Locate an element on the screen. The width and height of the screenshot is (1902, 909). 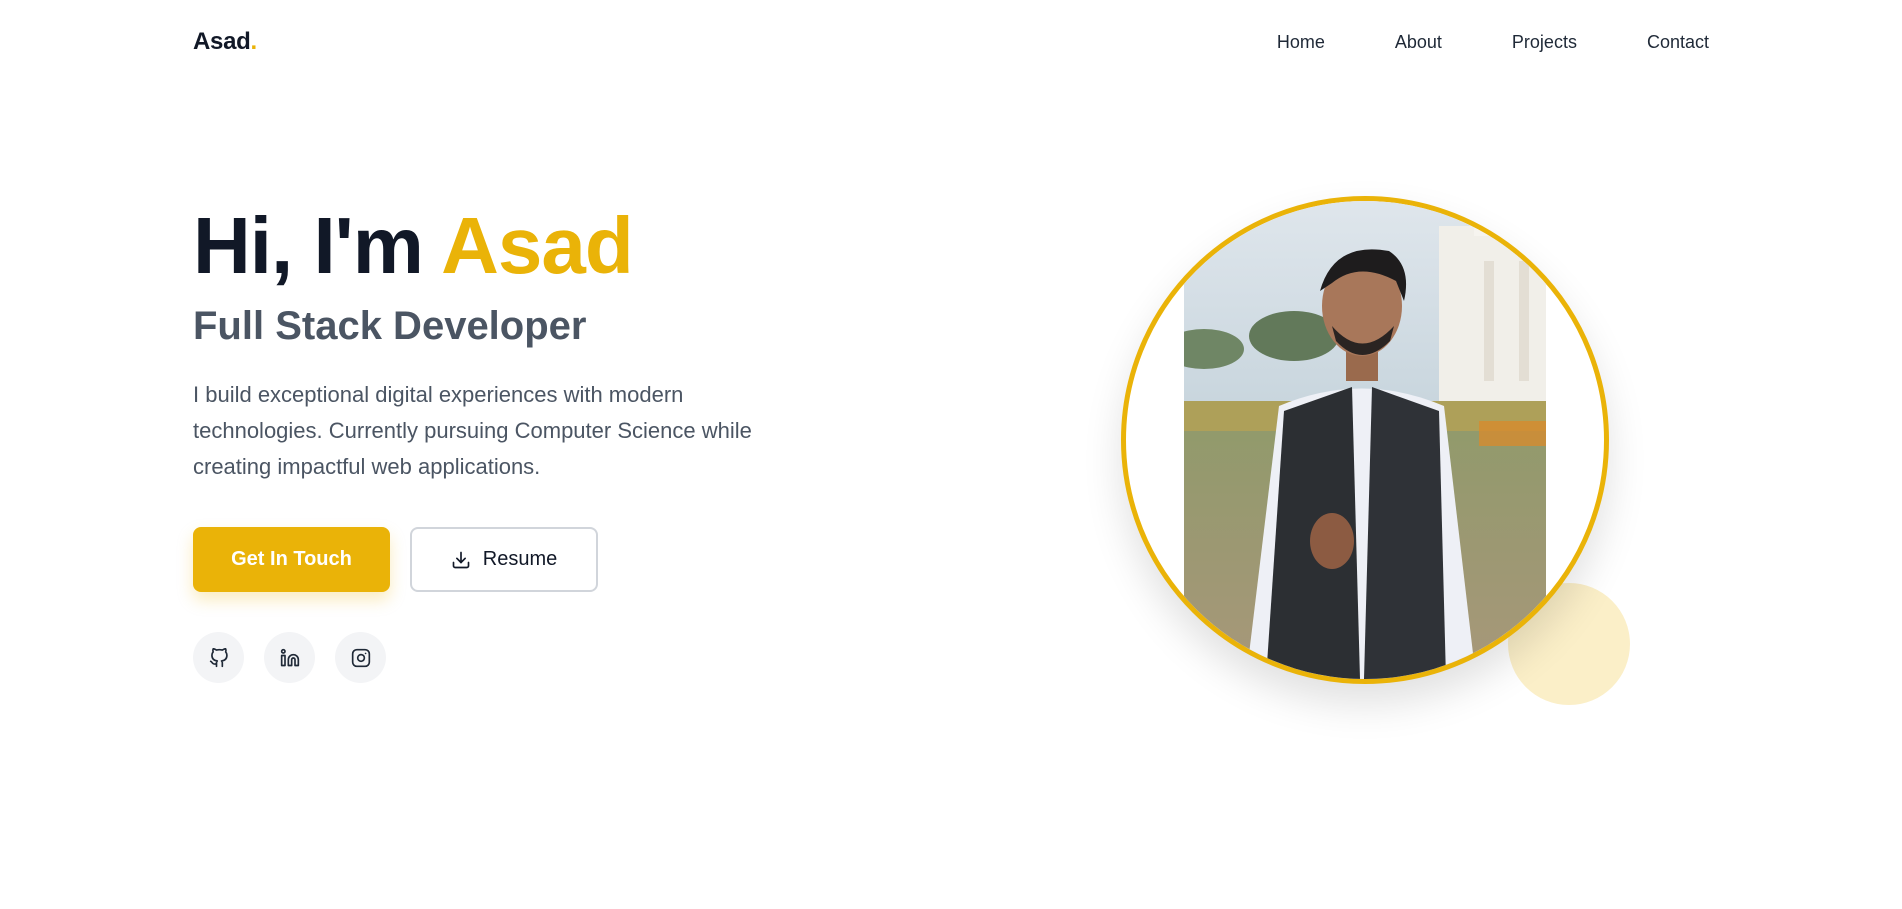
profile-photo-illustration is located at coordinates (1365, 440).